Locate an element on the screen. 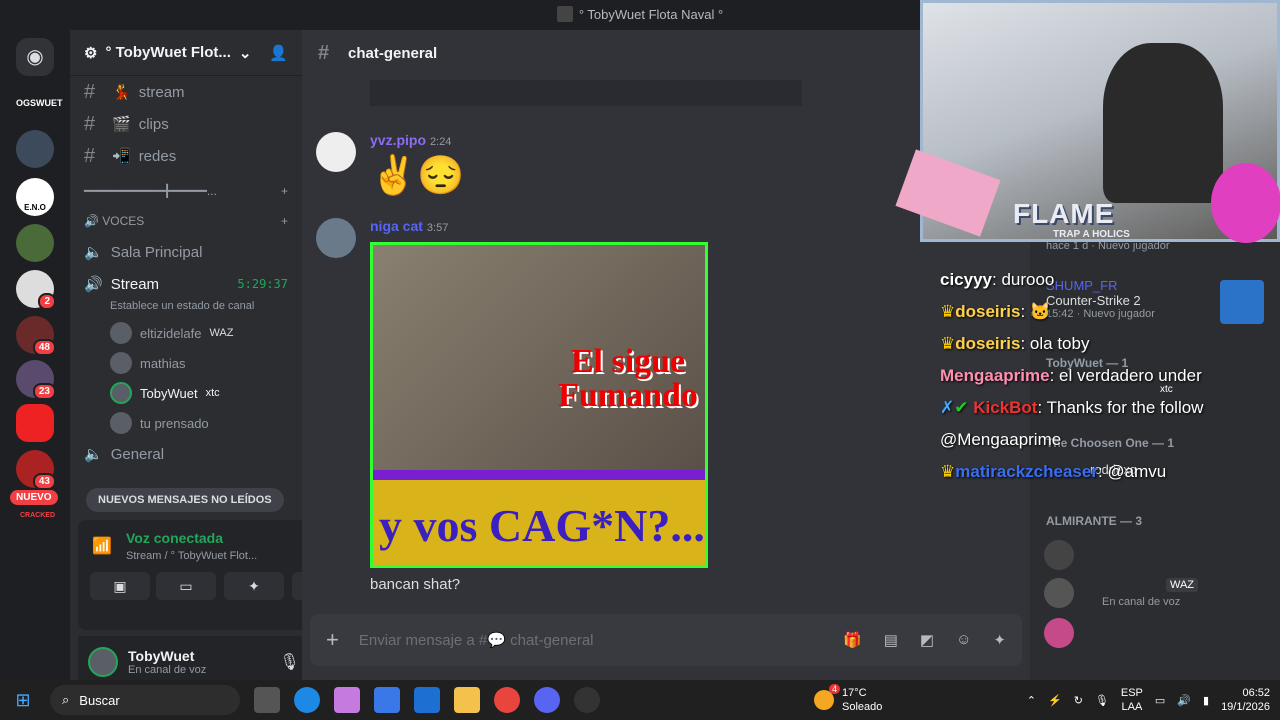  channel-name: redes is located at coordinates (157, 156).